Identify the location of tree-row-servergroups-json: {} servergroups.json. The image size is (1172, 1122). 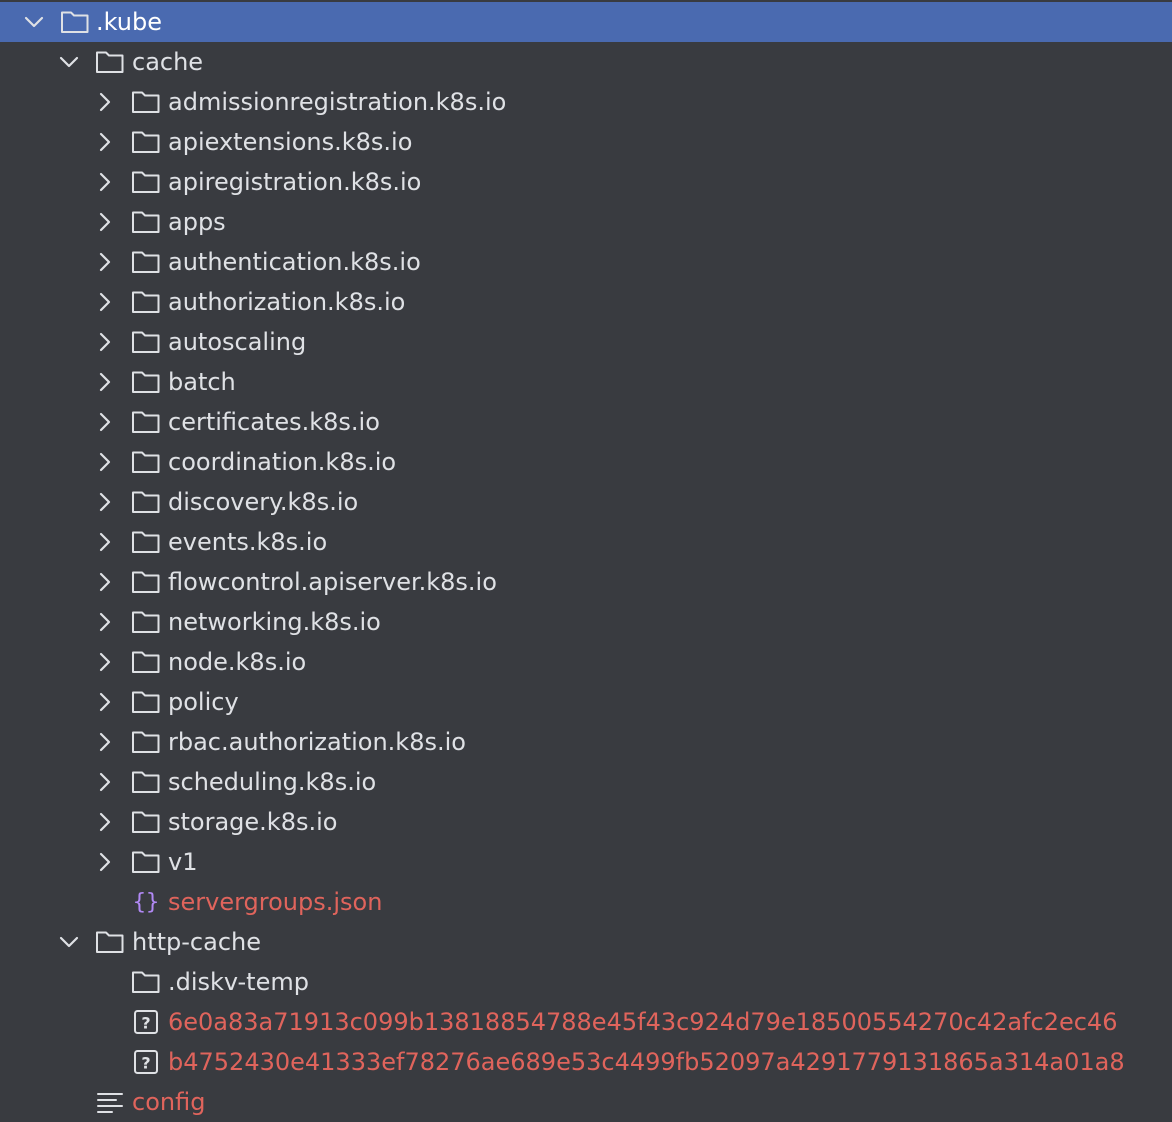
(586, 902).